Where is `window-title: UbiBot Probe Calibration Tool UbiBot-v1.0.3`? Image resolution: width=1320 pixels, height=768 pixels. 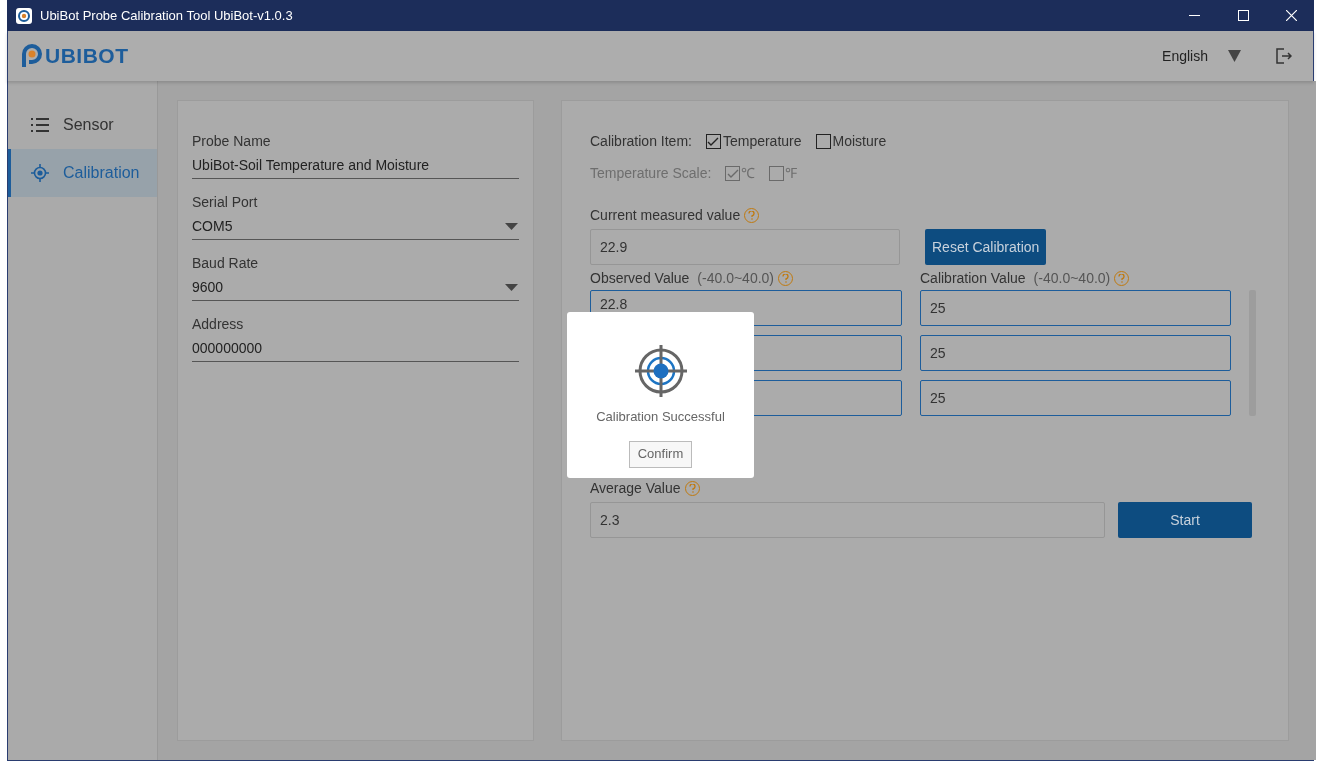
window-title: UbiBot Probe Calibration Tool UbiBot-v1.0.3 is located at coordinates (166, 15).